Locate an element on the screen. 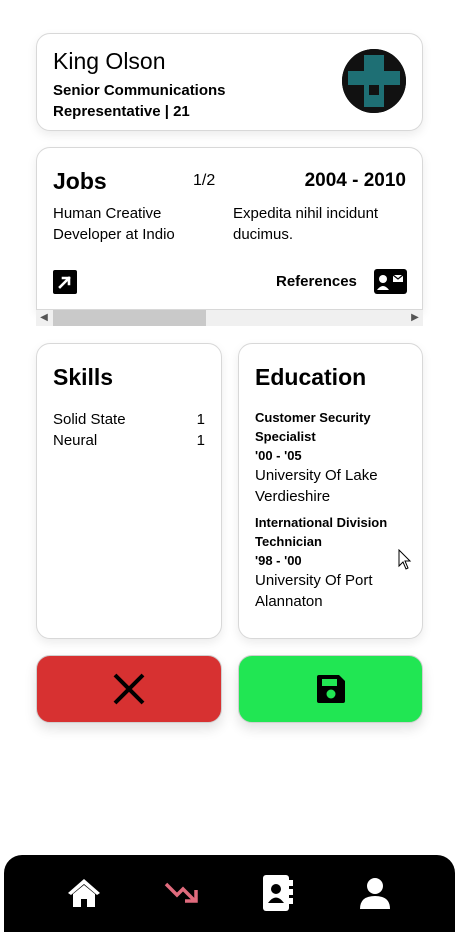 This screenshot has height=932, width=455. nav-contacts is located at coordinates (277, 893).